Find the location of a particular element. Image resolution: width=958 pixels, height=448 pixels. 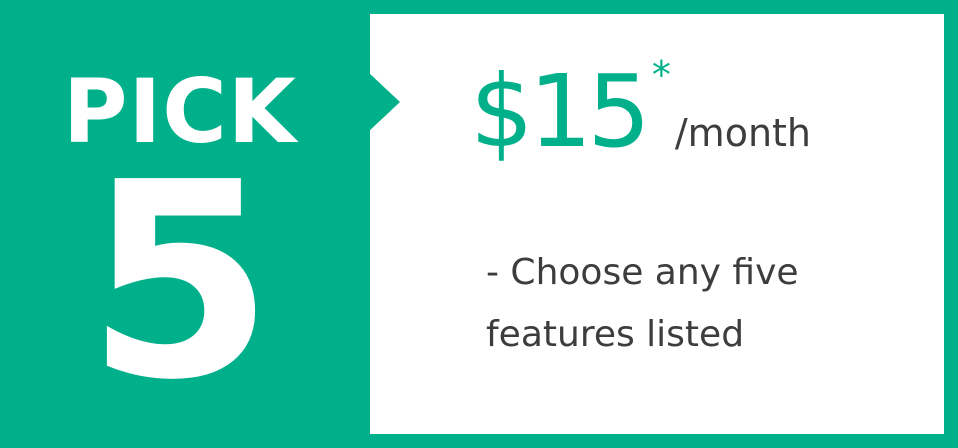

plan-pick-number: 5 is located at coordinates (180, 281).